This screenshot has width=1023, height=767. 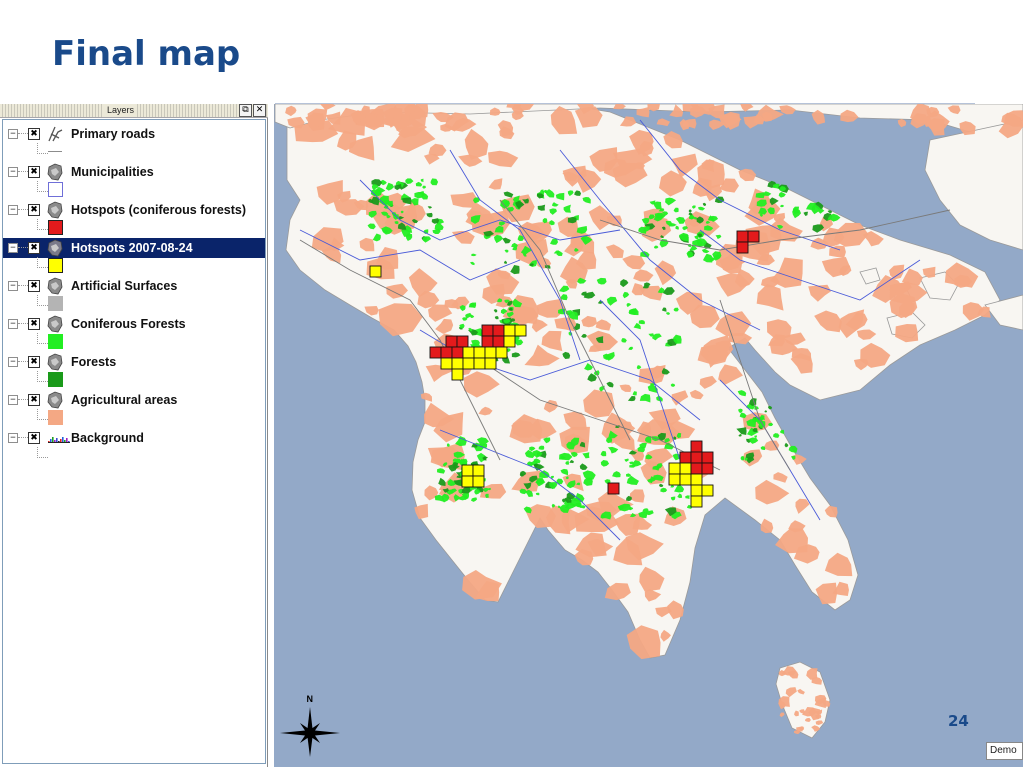 I want to click on layer-name: Background, so click(x=107, y=438).